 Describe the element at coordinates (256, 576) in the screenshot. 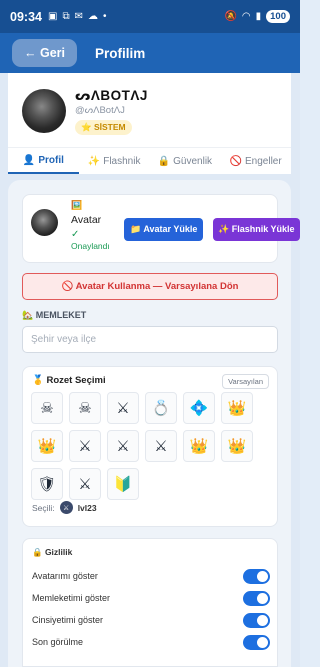

I see `show-avatar-toggle` at that location.